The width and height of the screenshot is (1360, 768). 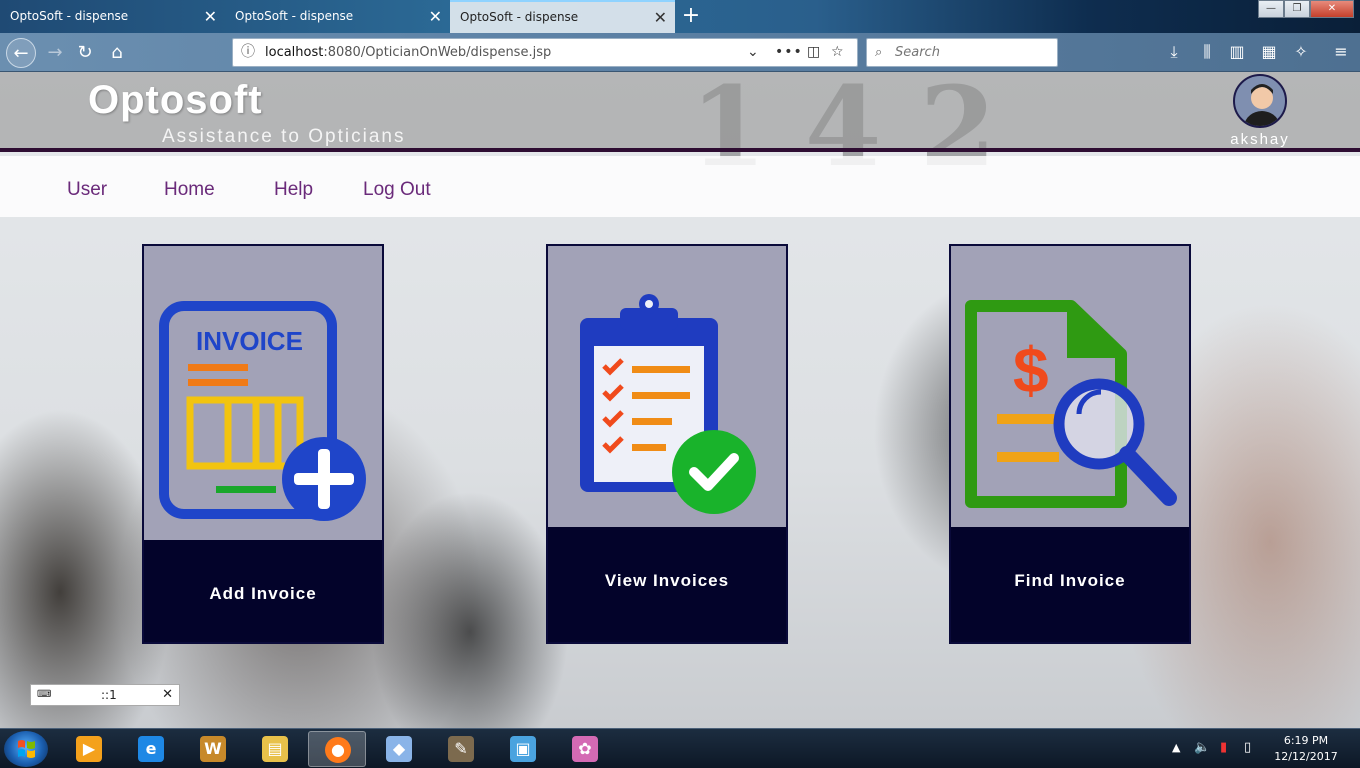 I want to click on restore-button: ❐, so click(x=1297, y=9).